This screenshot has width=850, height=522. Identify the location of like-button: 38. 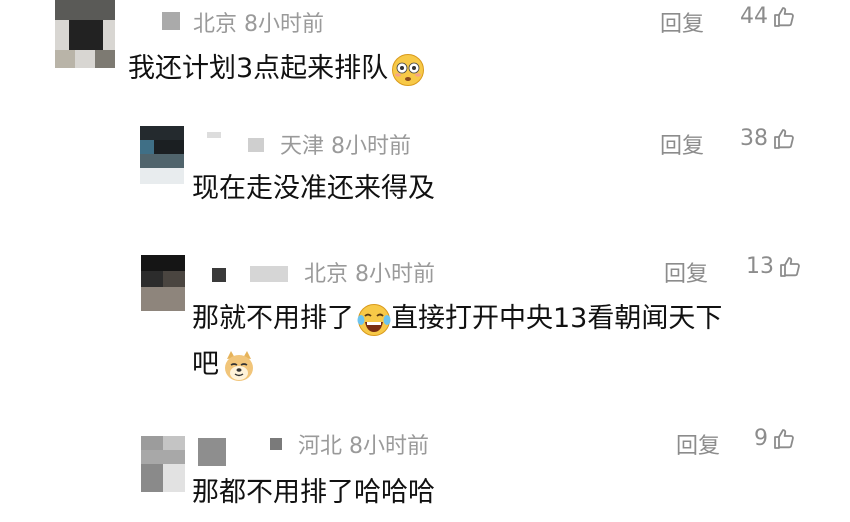
(768, 138).